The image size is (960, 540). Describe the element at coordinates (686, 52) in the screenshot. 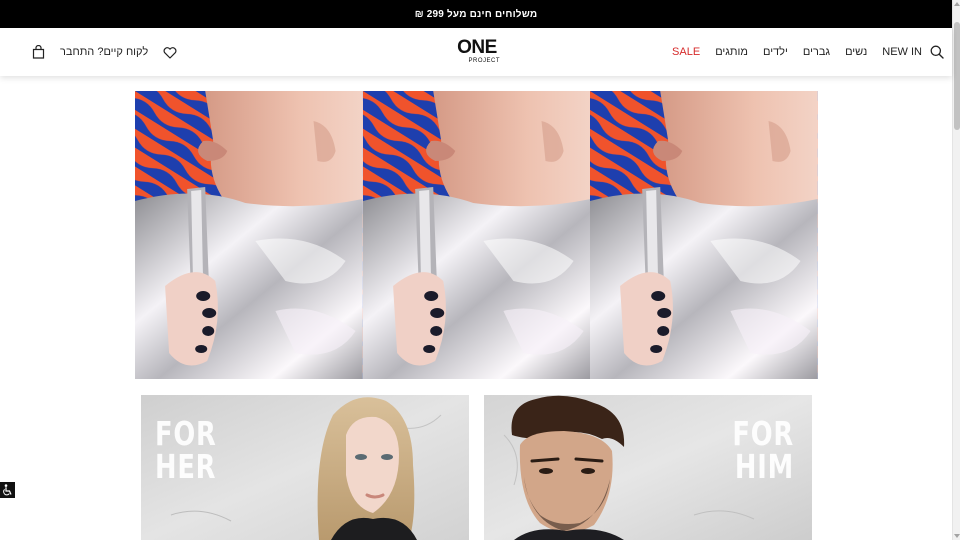

I see `nav-item-sale: SALE` at that location.